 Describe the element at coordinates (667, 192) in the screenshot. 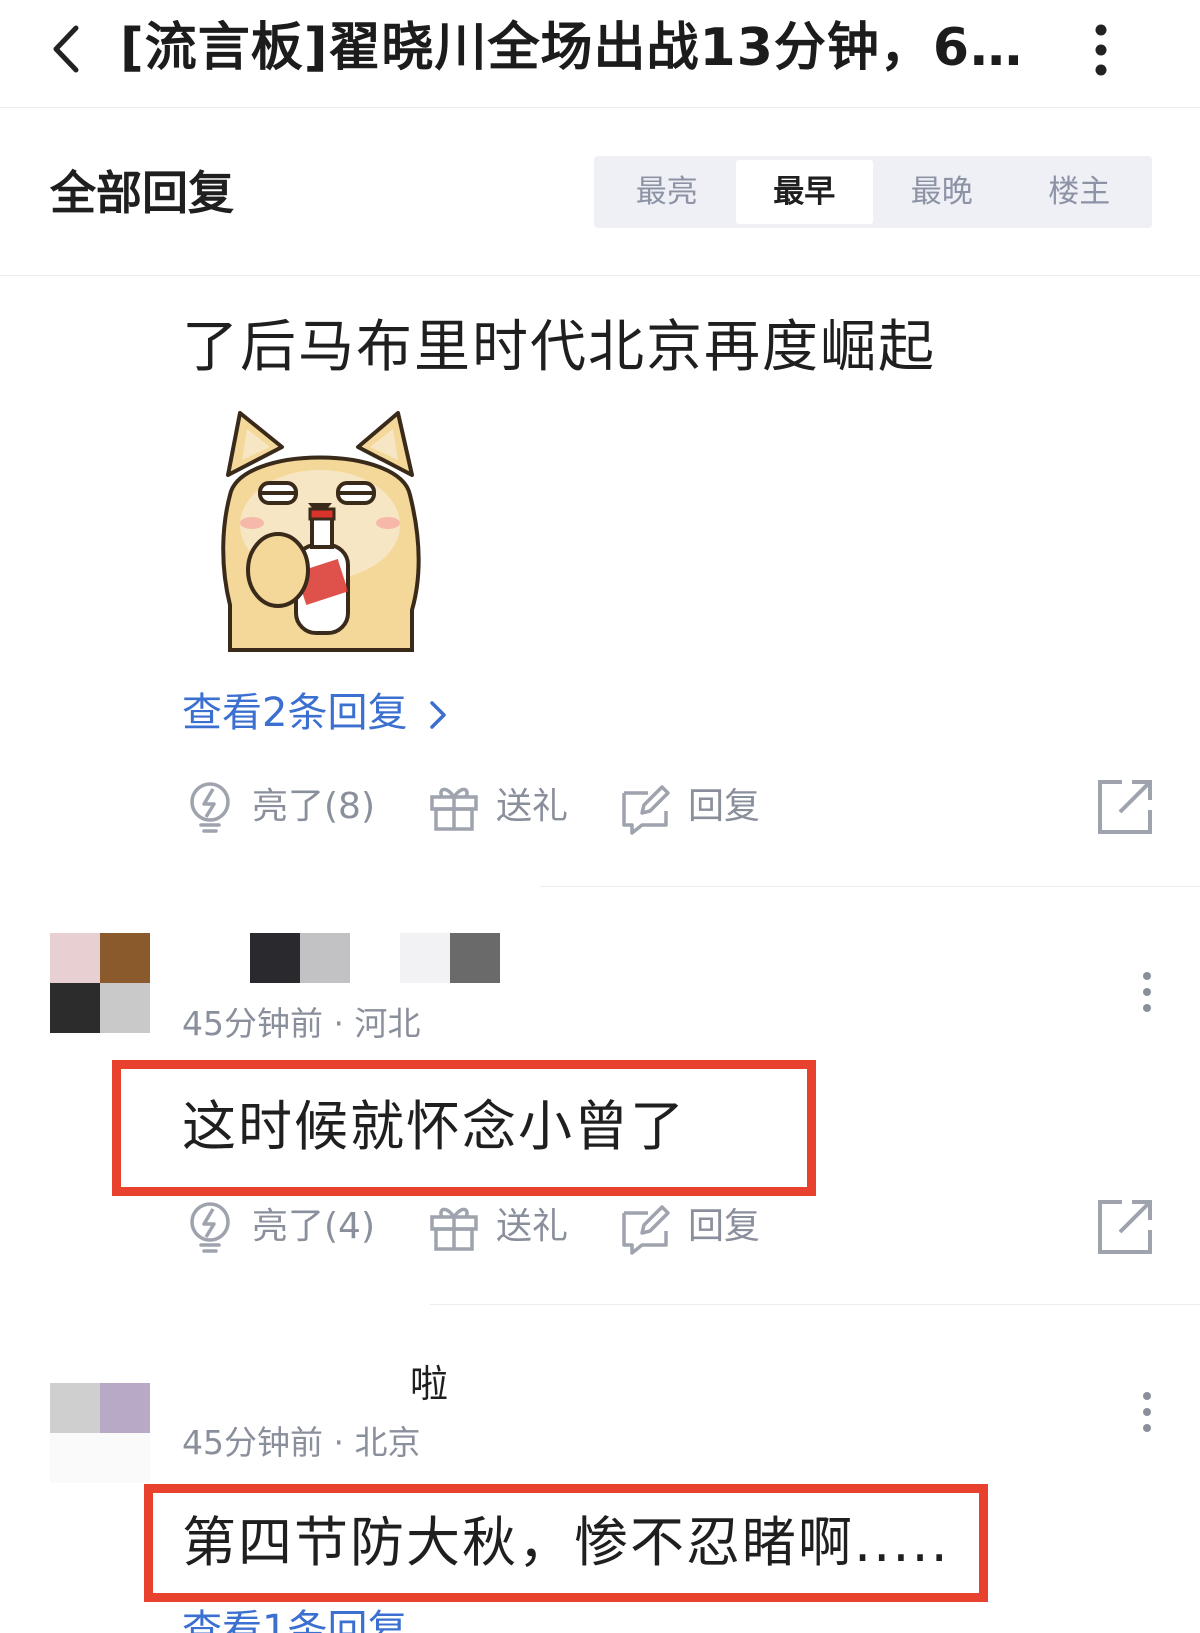

I see `tab-brightest: 最亮` at that location.